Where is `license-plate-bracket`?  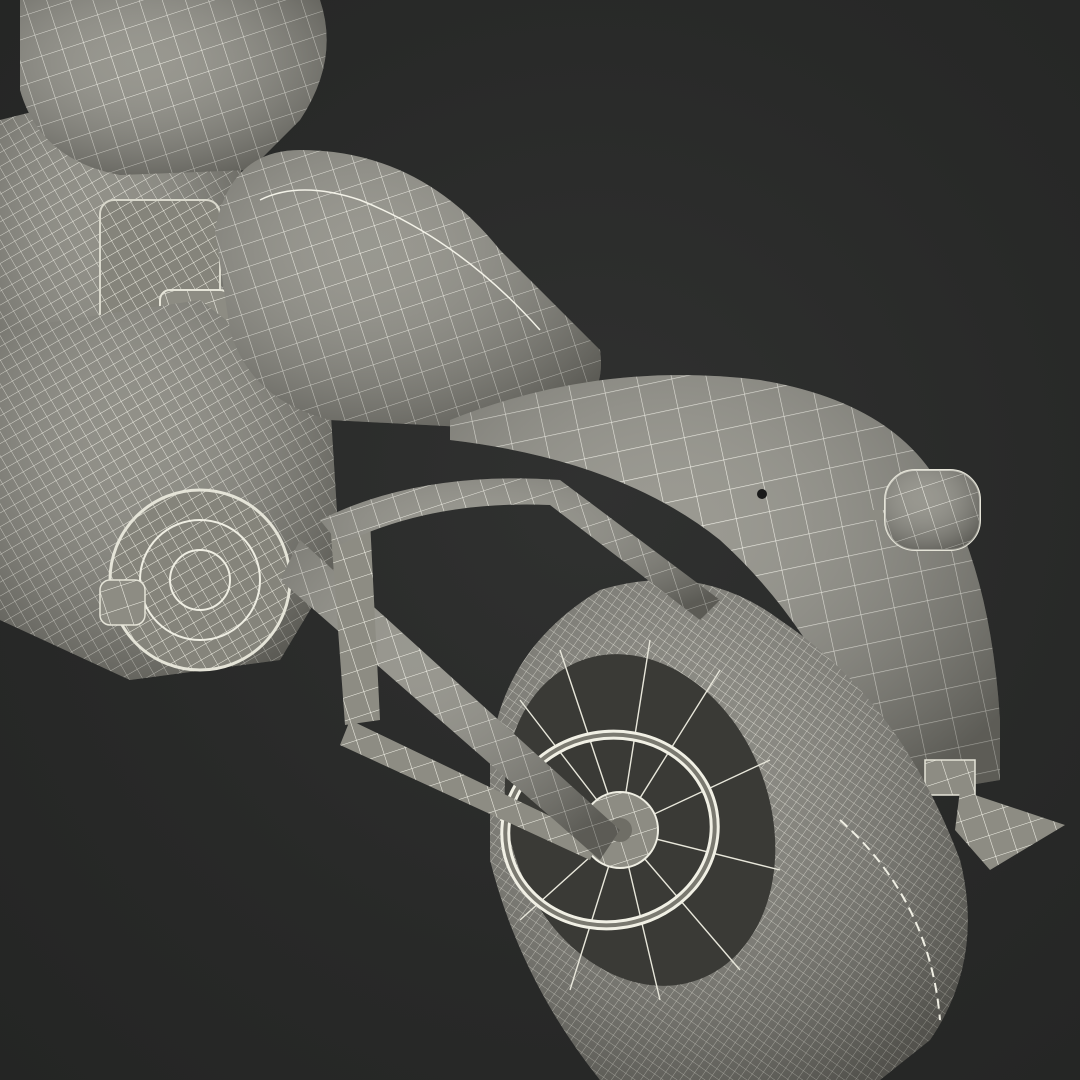 license-plate-bracket is located at coordinates (1010, 830).